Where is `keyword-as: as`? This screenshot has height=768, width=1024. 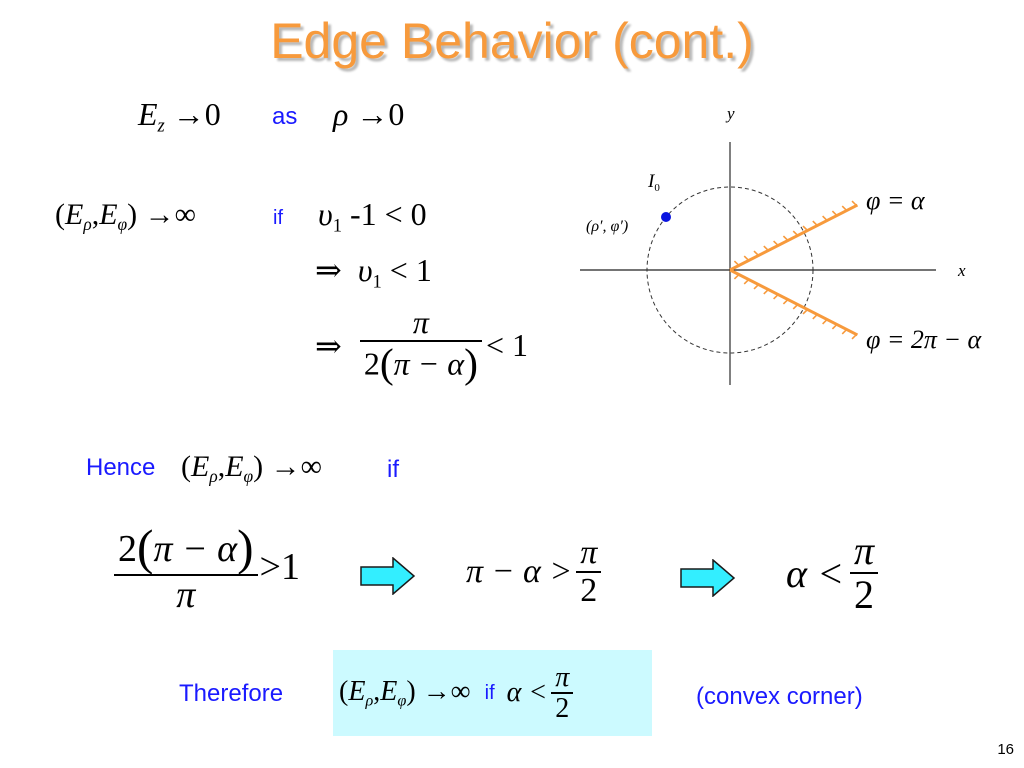
keyword-as: as is located at coordinates (285, 116).